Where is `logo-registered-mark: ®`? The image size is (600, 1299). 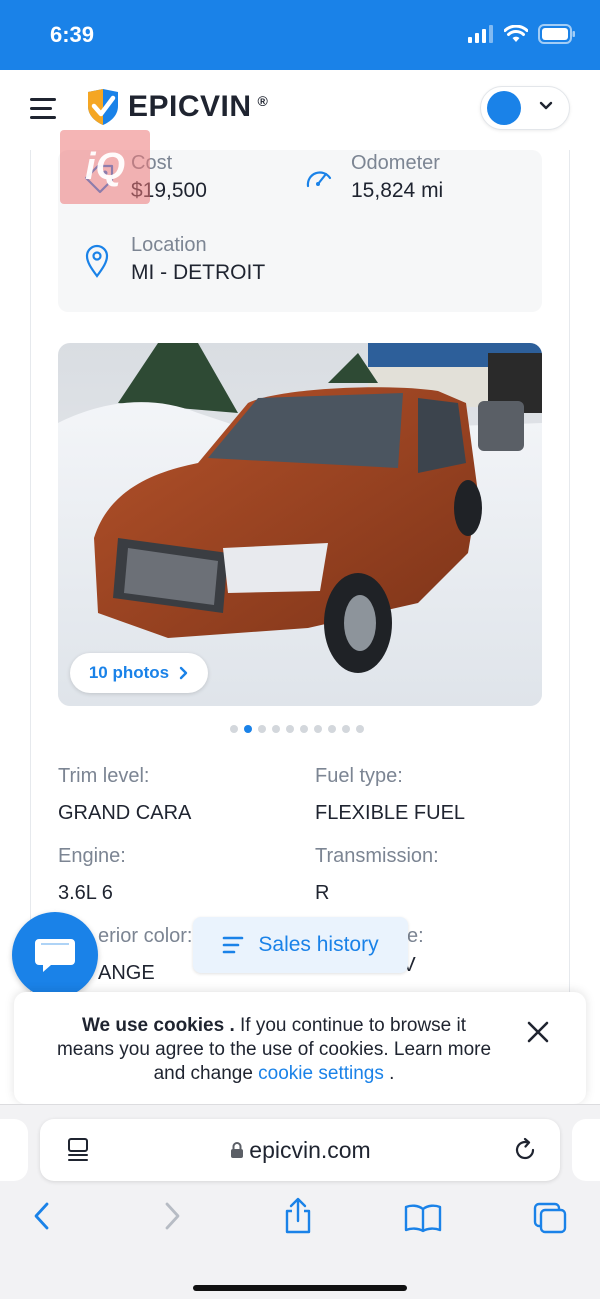 logo-registered-mark: ® is located at coordinates (262, 101).